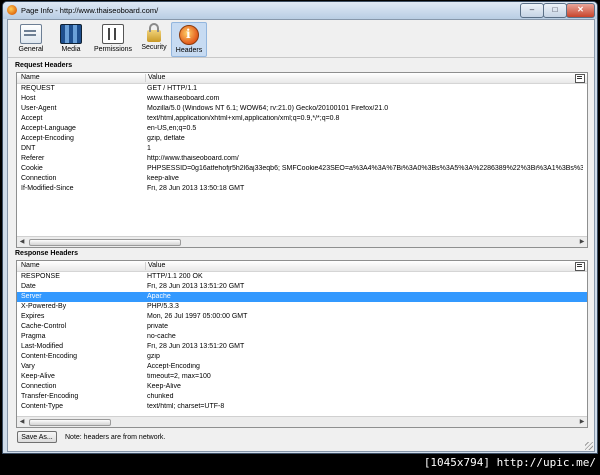 The height and width of the screenshot is (475, 600). I want to click on table-row: Vary Accept-Encoding, so click(302, 367).